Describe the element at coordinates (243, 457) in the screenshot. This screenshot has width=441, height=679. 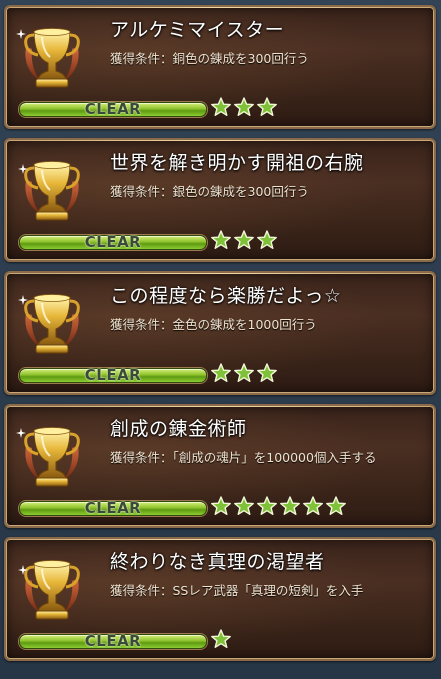
I see `achievement-condition: 獲得条件：「創成の魂片」を100000個入手する` at that location.